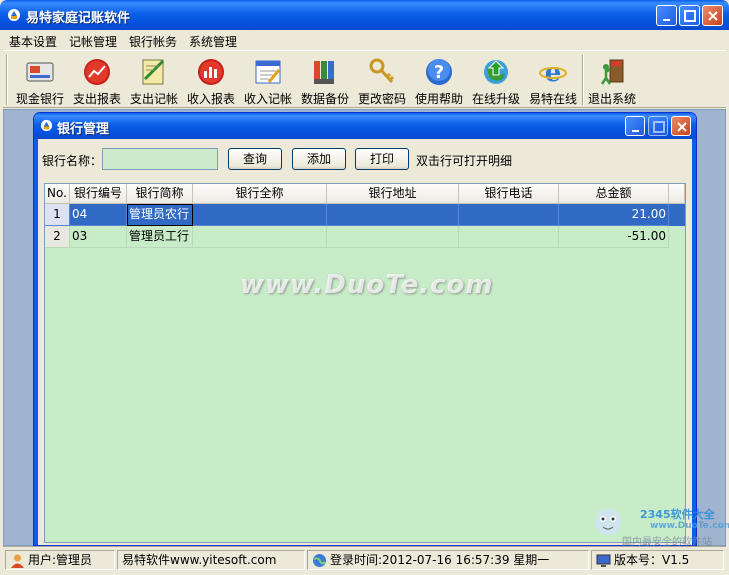 This screenshot has width=729, height=575. I want to click on toolbar-exit-button: 退出系统, so click(612, 80).